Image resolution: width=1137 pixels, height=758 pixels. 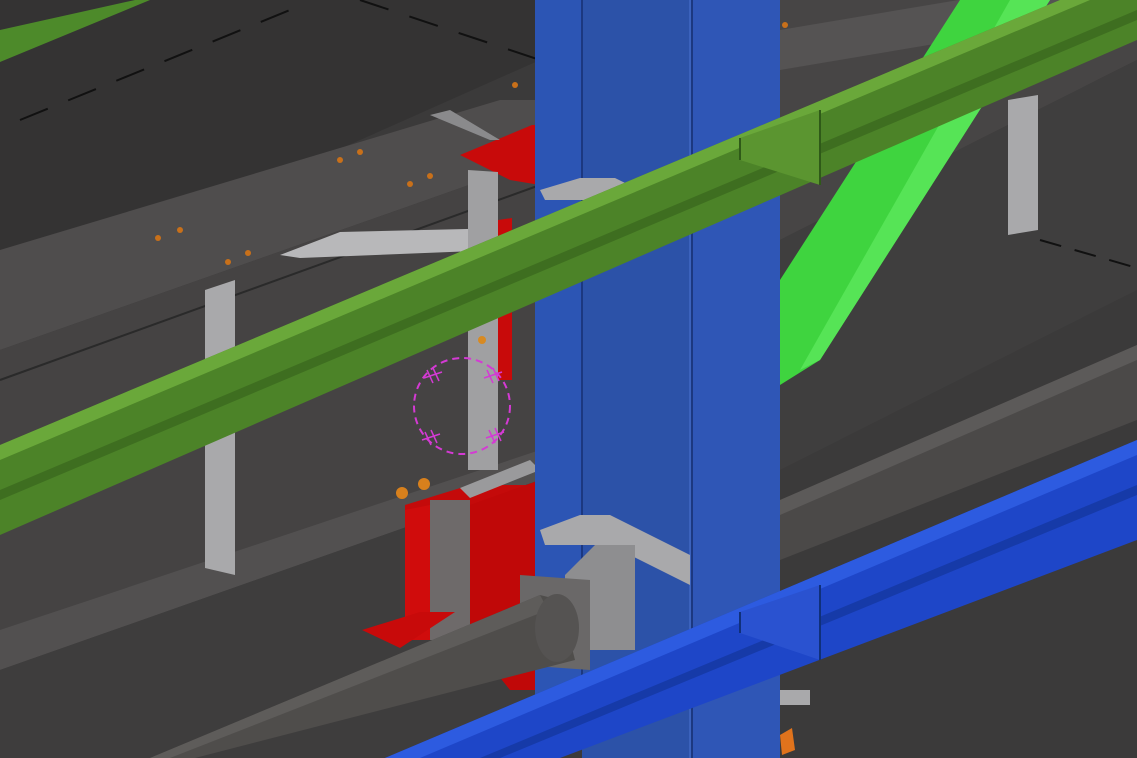 What do you see at coordinates (557, 628) in the screenshot?
I see `pipe-end-cap` at bounding box center [557, 628].